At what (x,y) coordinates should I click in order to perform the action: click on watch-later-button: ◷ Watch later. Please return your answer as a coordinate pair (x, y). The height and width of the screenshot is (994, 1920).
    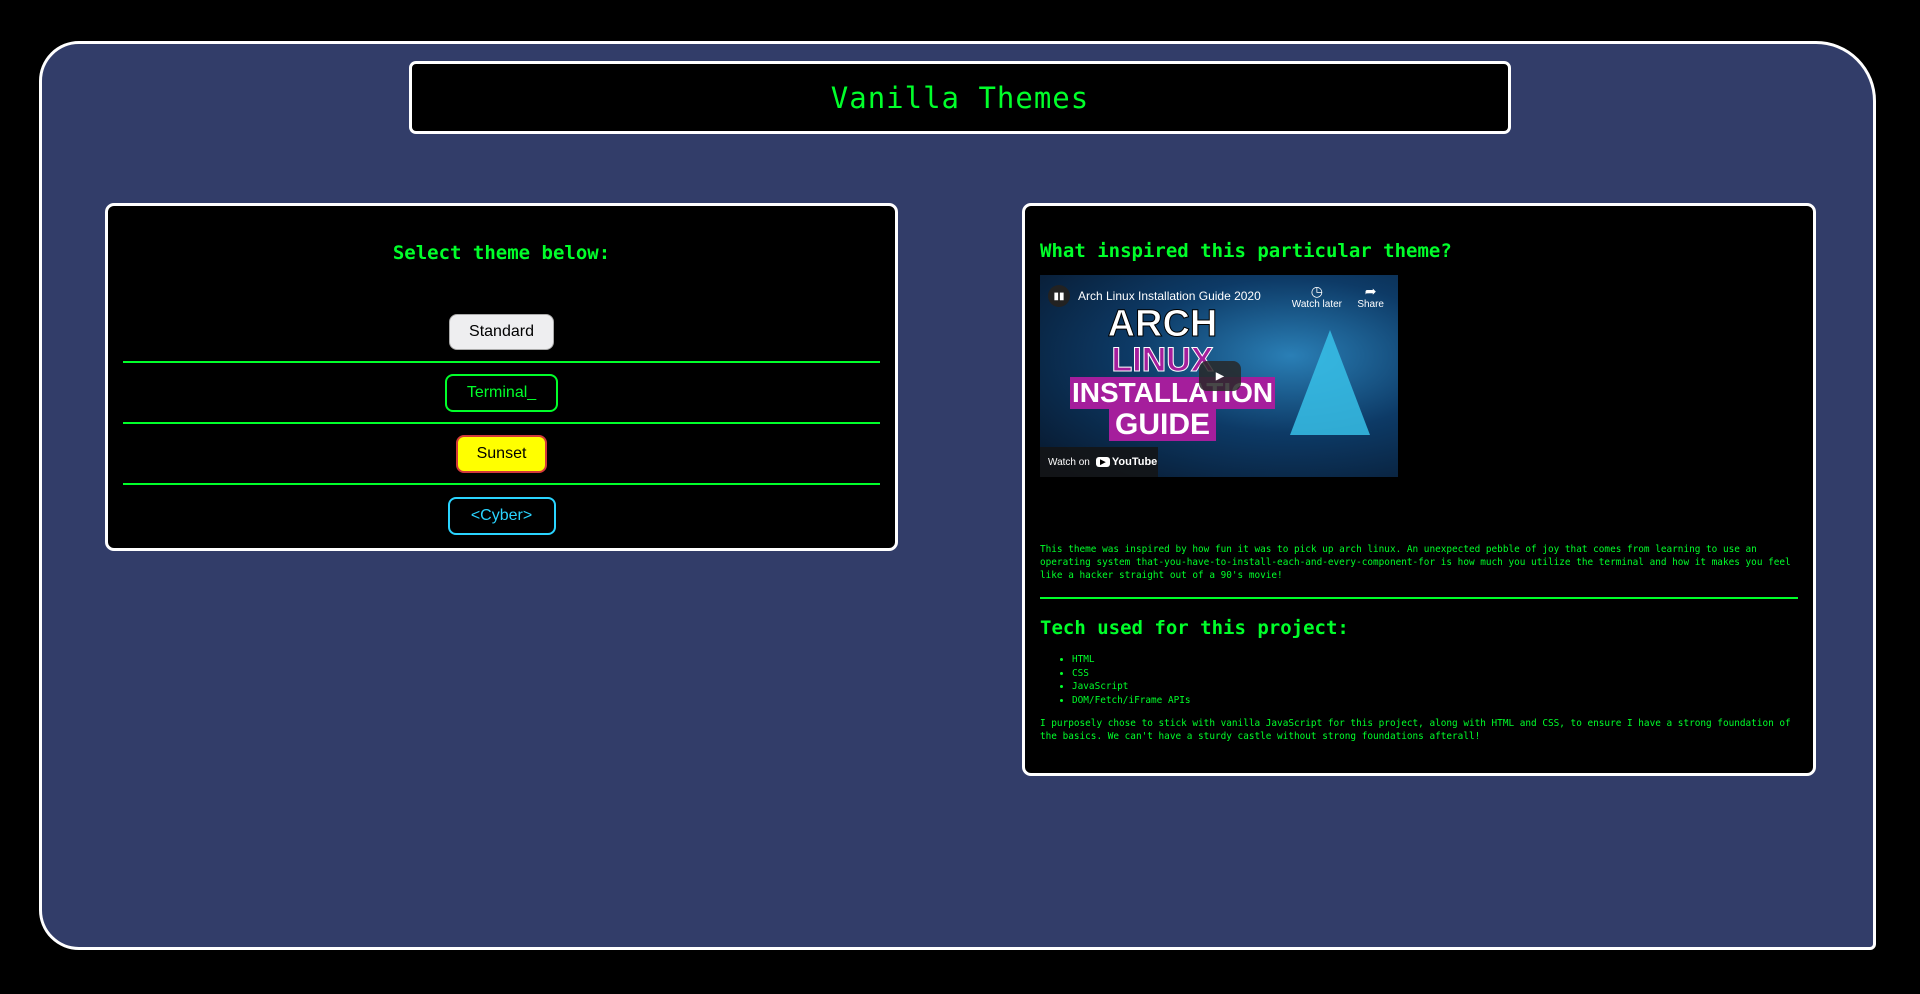
    Looking at the image, I should click on (1317, 296).